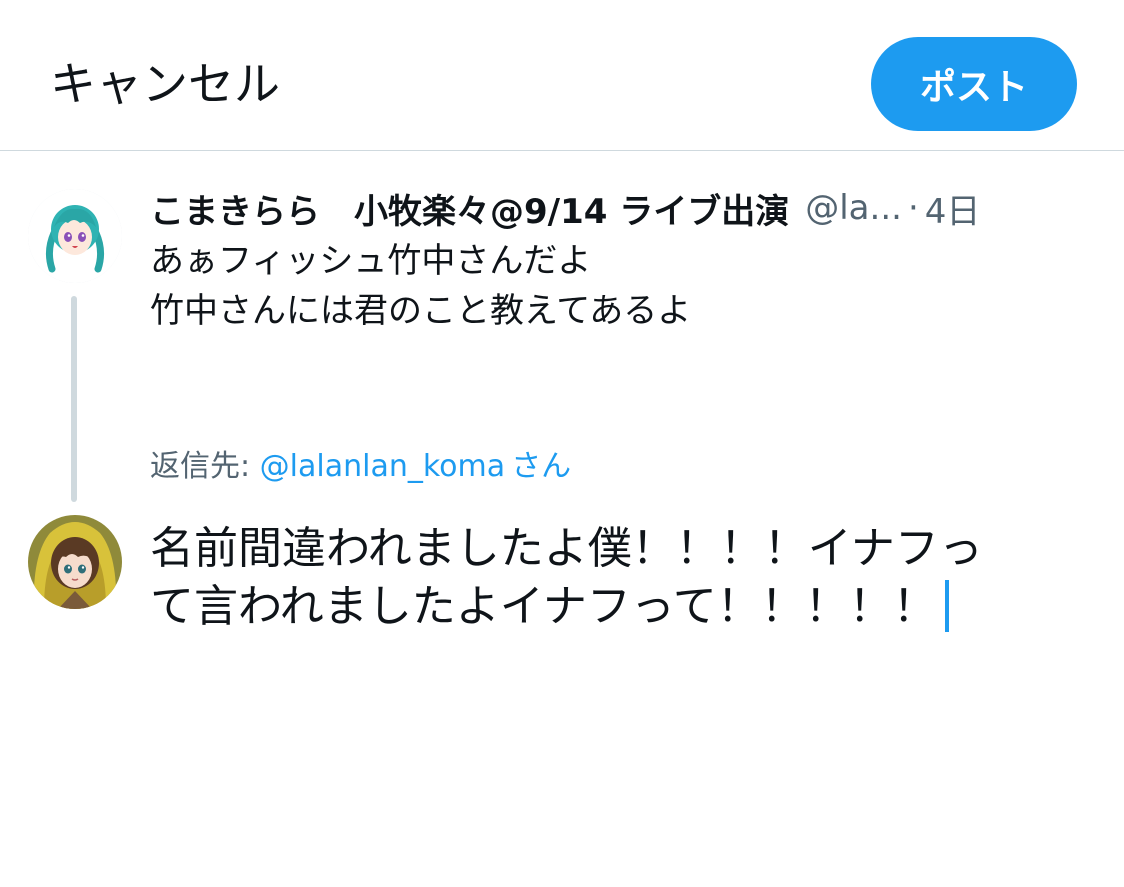 The image size is (1124, 887). Describe the element at coordinates (200, 466) in the screenshot. I see `replying-to-label: 返信先:` at that location.